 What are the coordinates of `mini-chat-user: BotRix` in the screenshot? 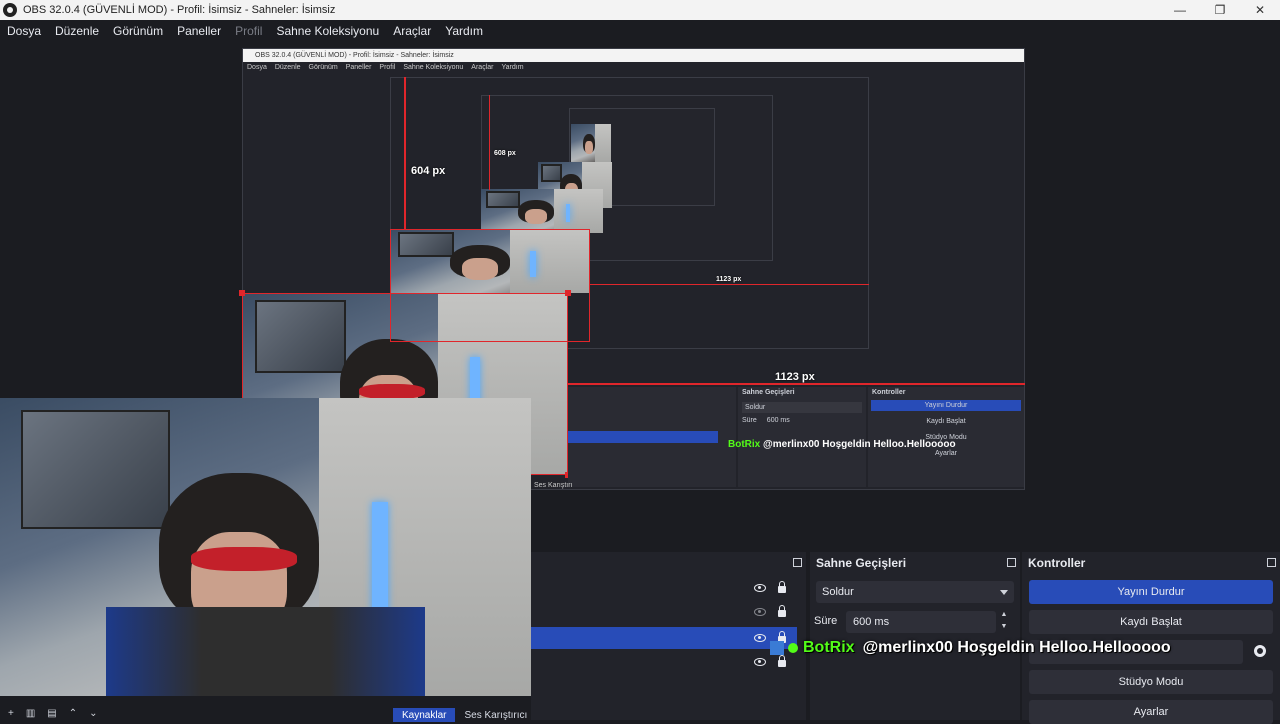 It's located at (744, 444).